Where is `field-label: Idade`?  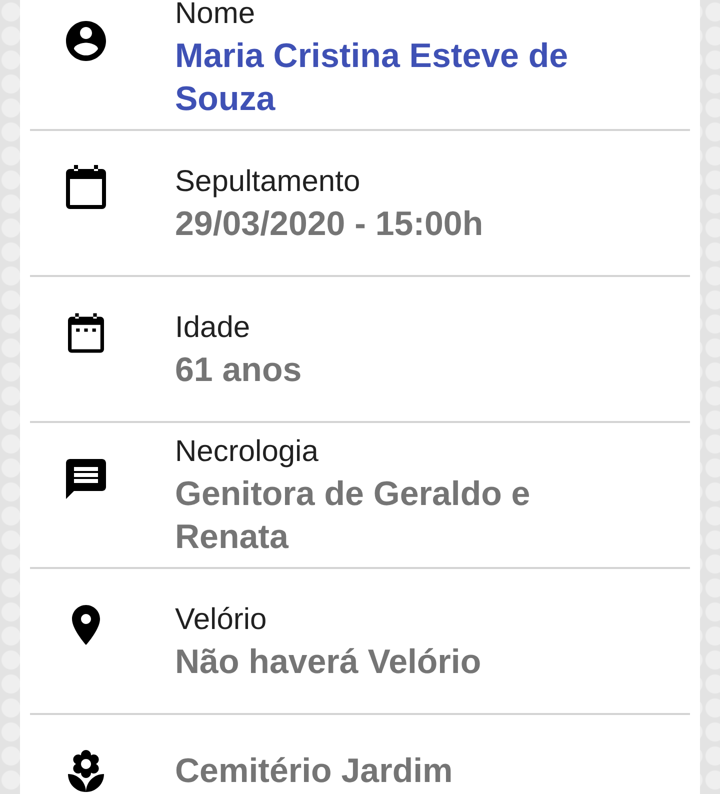 field-label: Idade is located at coordinates (213, 328).